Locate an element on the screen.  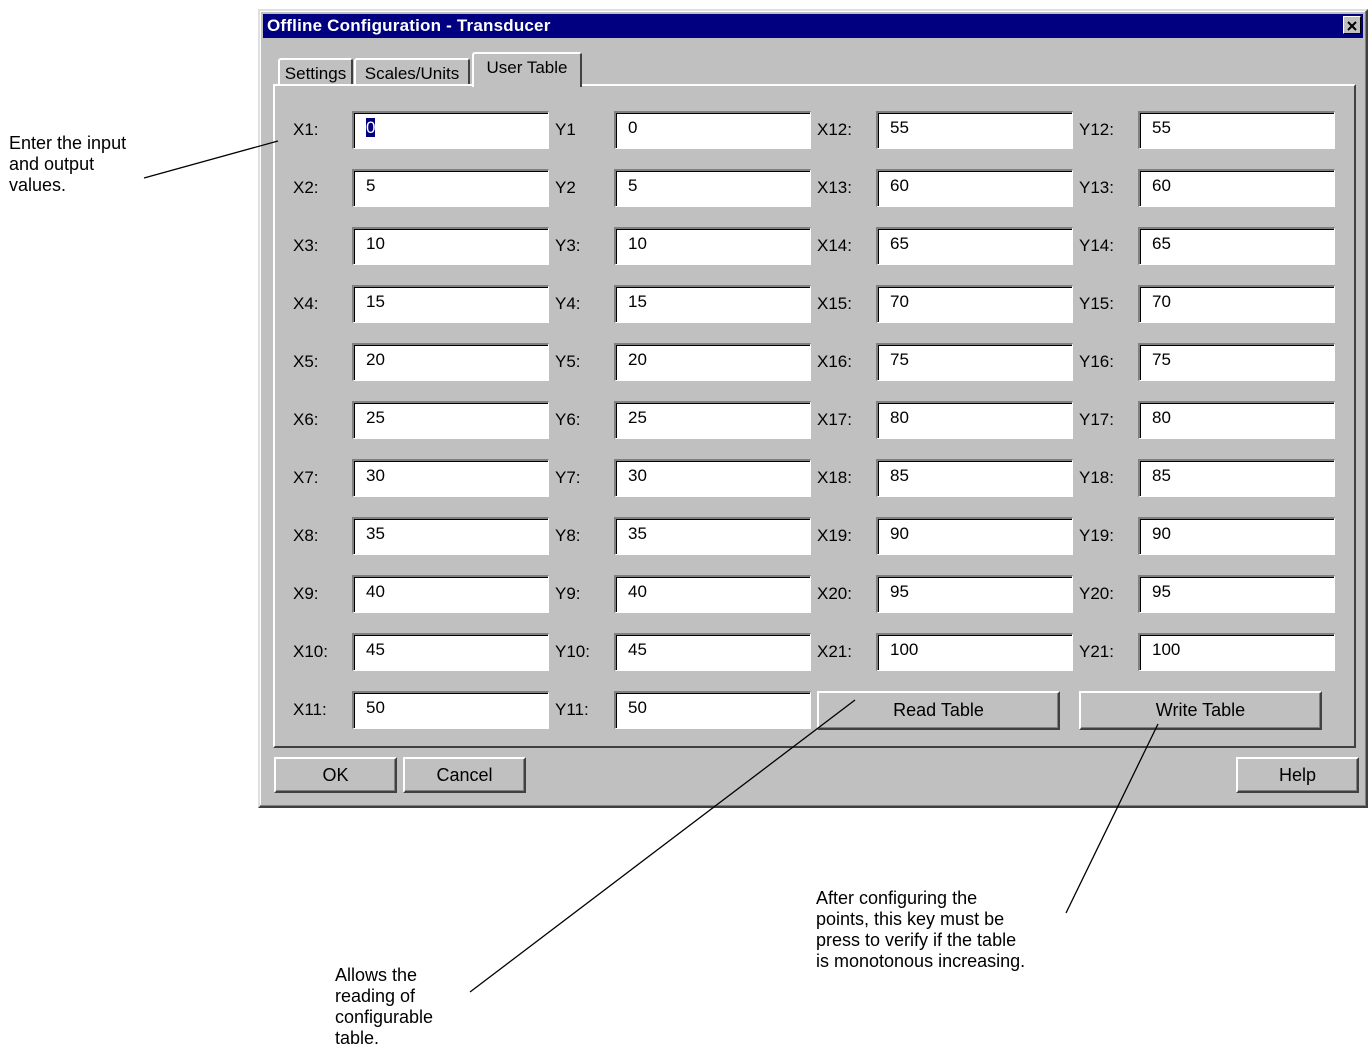
field-value-col4-8: 90 is located at coordinates (1161, 533).